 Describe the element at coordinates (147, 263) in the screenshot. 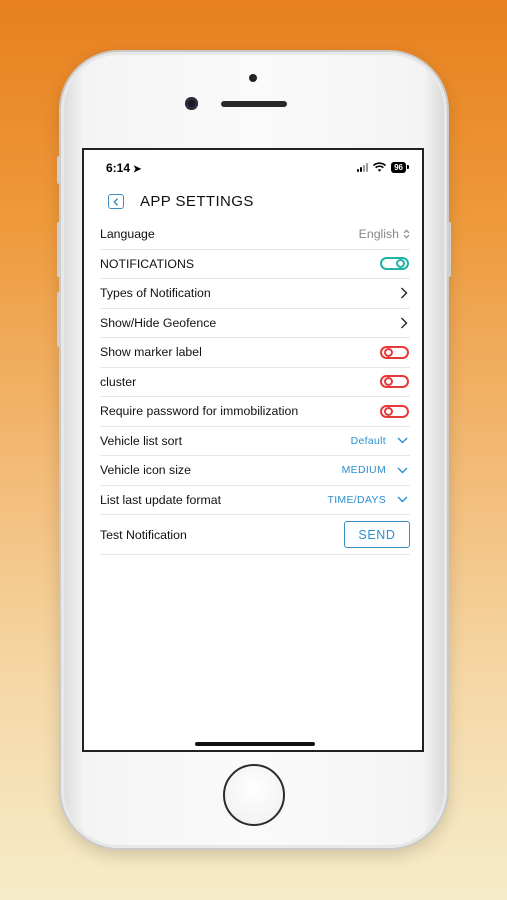

I see `setting-label: NOTIFICATIONS` at that location.